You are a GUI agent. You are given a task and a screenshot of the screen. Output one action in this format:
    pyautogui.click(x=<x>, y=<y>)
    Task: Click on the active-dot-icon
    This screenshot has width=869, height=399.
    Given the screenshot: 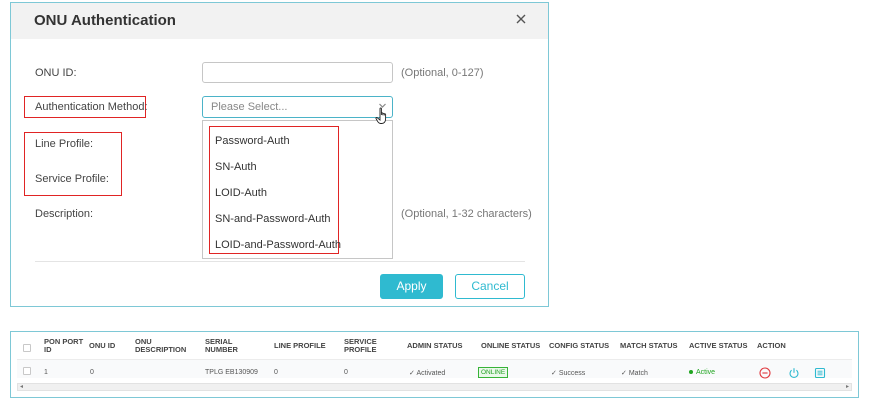 What is the action you would take?
    pyautogui.click(x=691, y=372)
    